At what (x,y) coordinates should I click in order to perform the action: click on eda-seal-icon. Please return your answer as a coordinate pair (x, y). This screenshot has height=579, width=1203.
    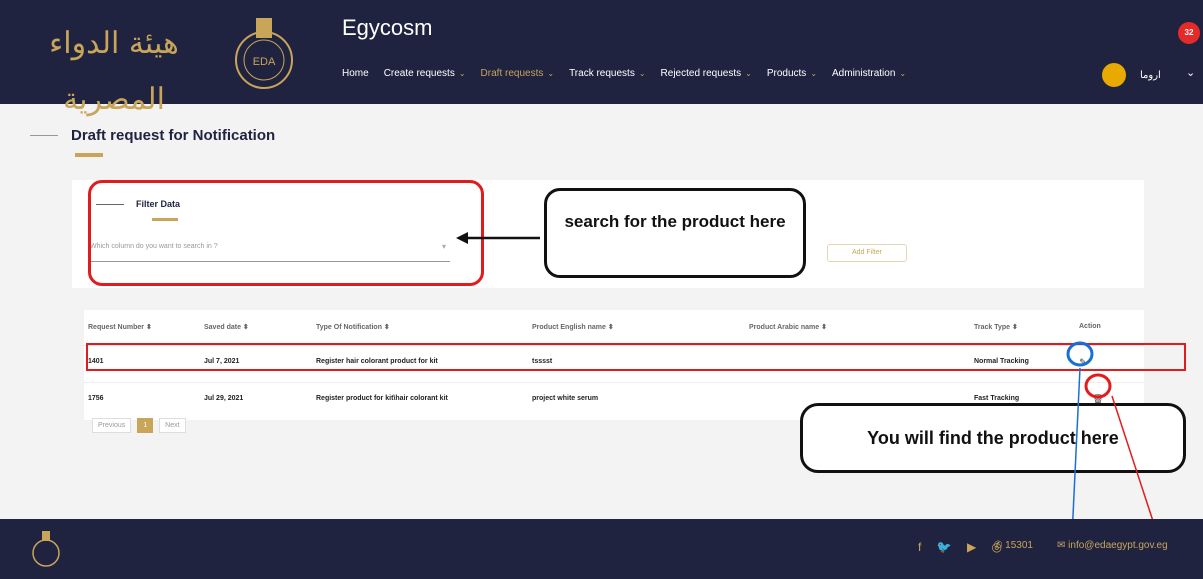
    Looking at the image, I should click on (46, 549).